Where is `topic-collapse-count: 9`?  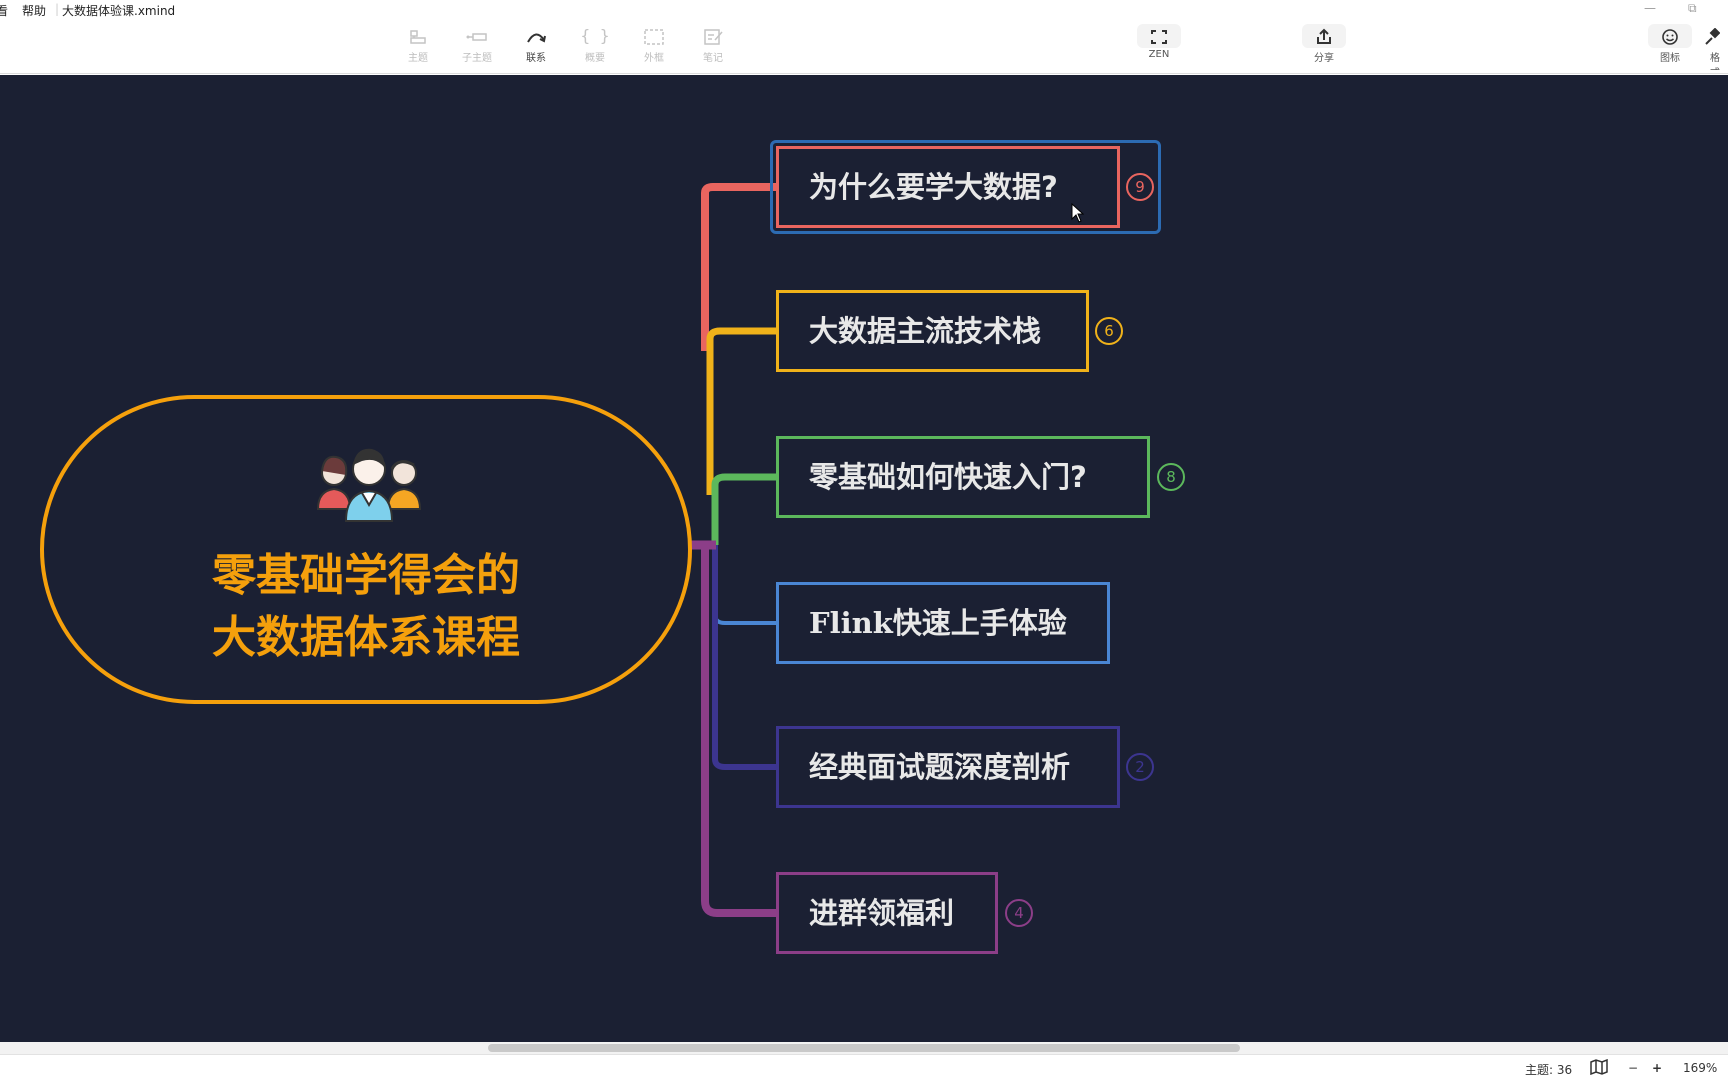
topic-collapse-count: 9 is located at coordinates (1140, 187).